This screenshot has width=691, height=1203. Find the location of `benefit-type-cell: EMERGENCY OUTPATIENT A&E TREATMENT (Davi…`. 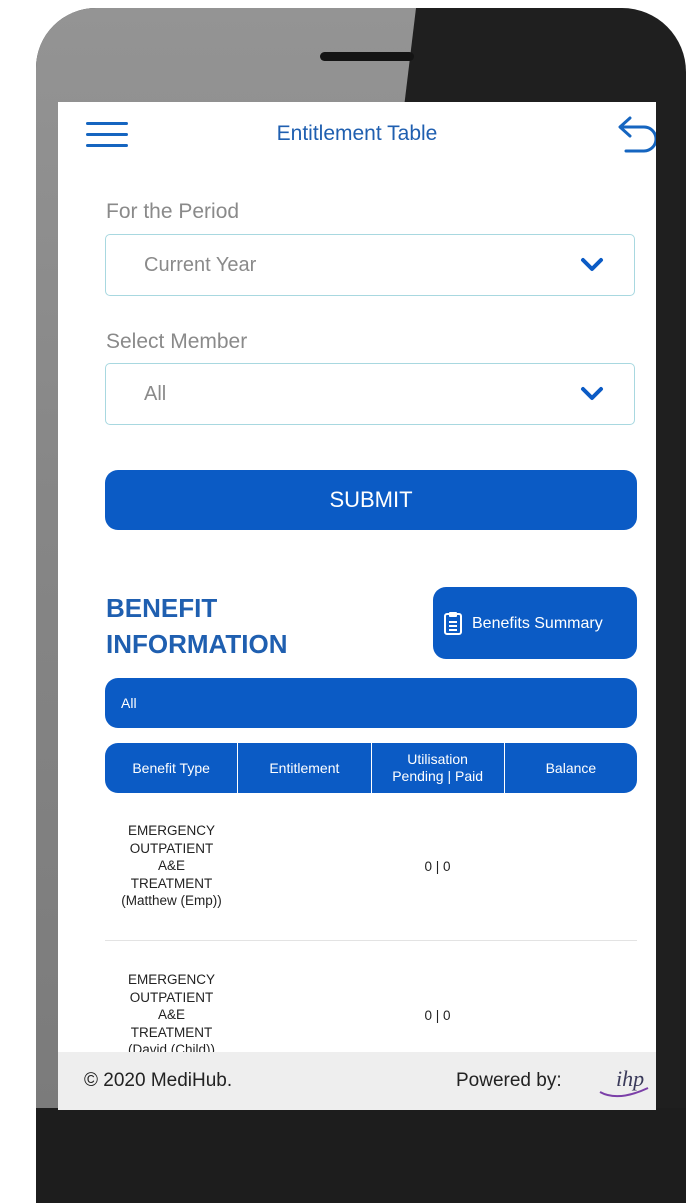

benefit-type-cell: EMERGENCY OUTPATIENT A&E TREATMENT (Davi… is located at coordinates (171, 1012).